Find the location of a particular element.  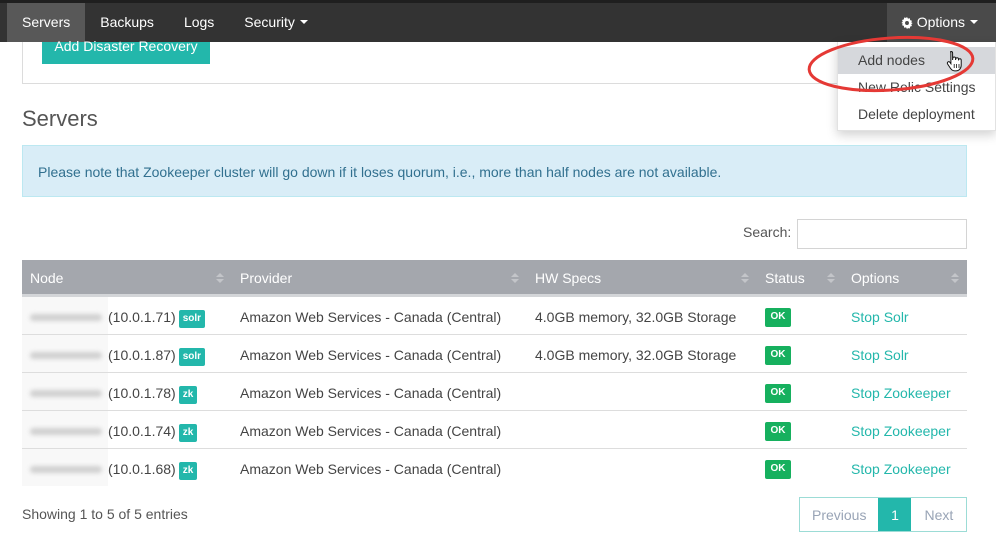

nav-right: Options is located at coordinates (941, 22).